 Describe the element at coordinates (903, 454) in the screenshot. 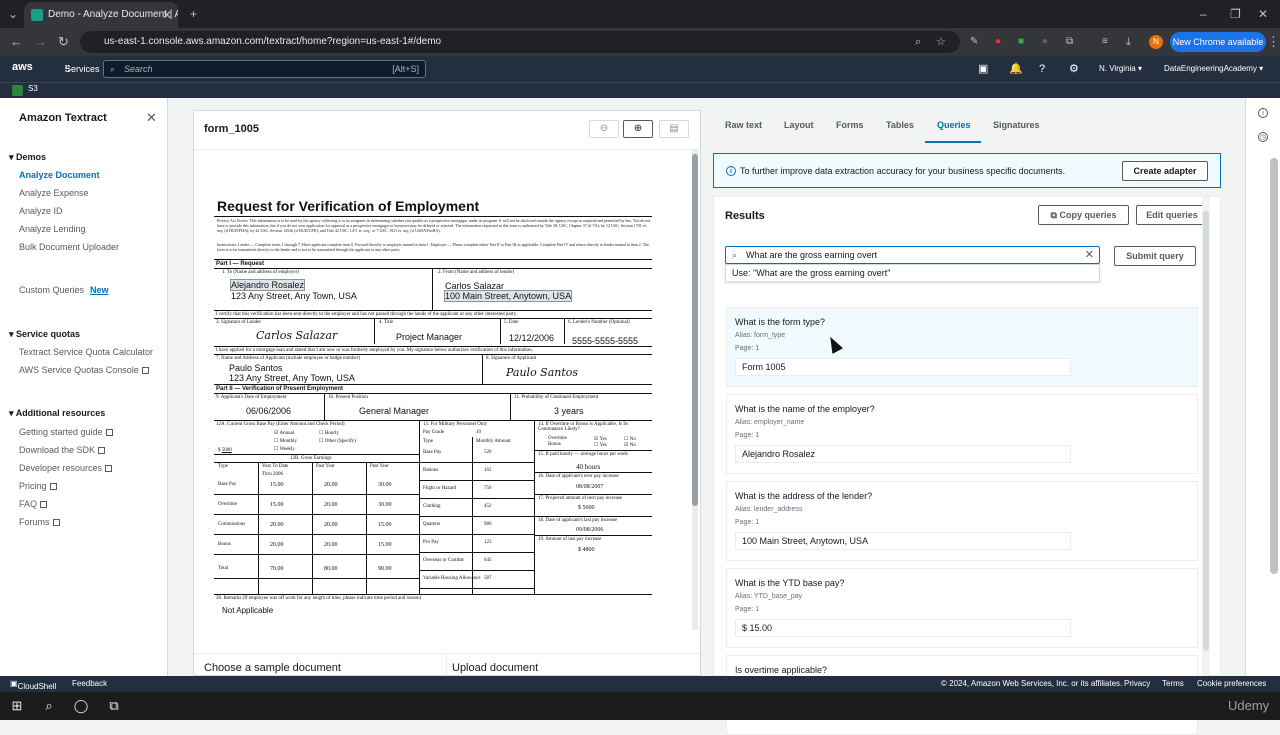

I see `query-answer: Alejandro Rosalez` at that location.